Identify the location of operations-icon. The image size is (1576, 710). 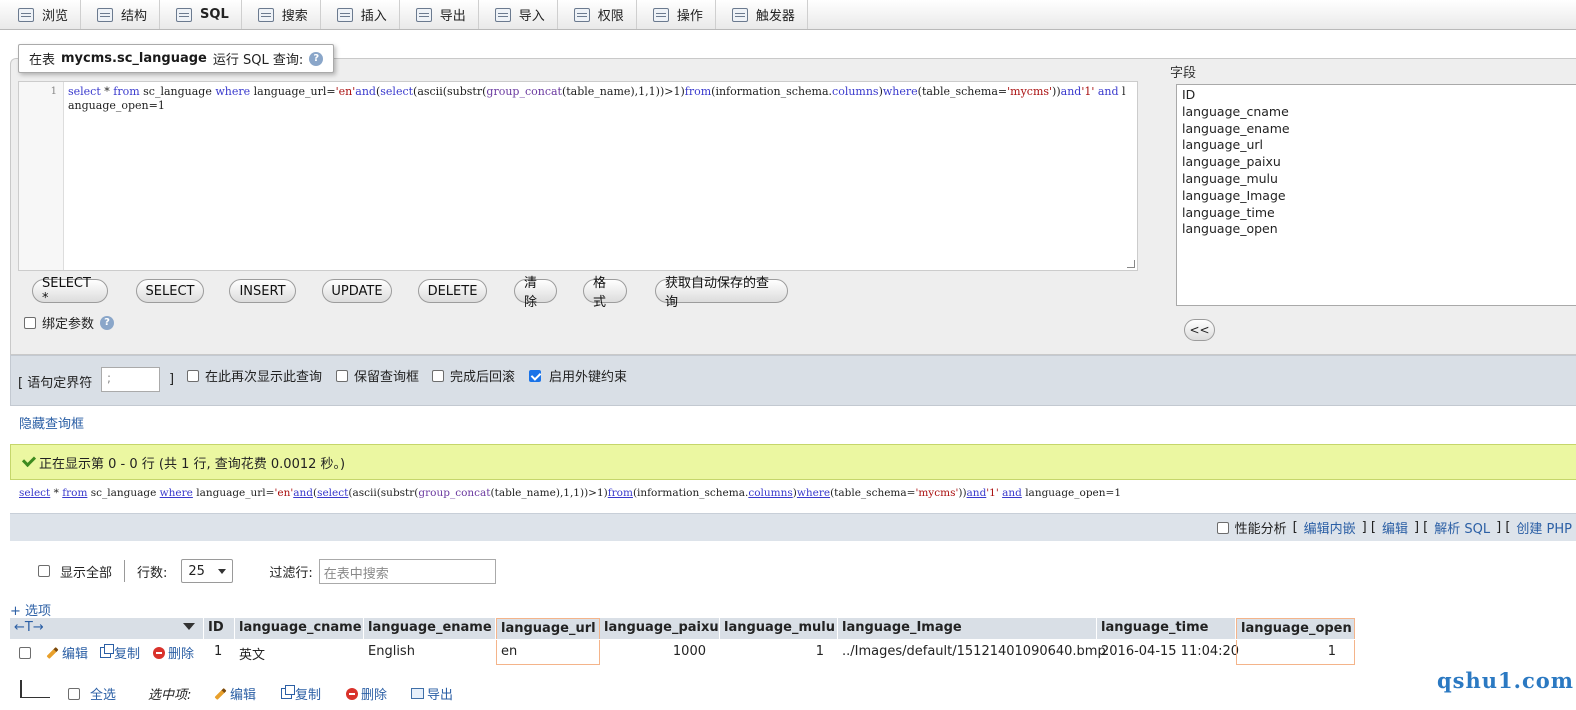
(660, 14).